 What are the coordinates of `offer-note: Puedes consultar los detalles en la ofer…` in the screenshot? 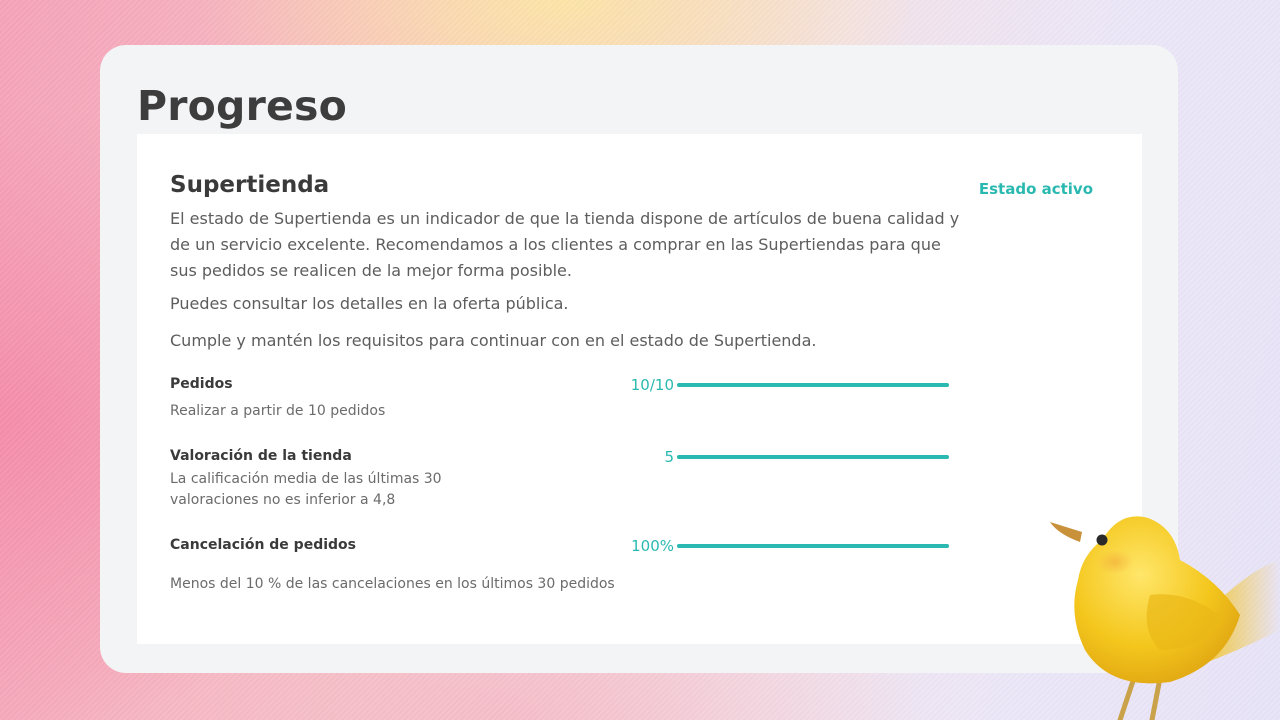 It's located at (369, 303).